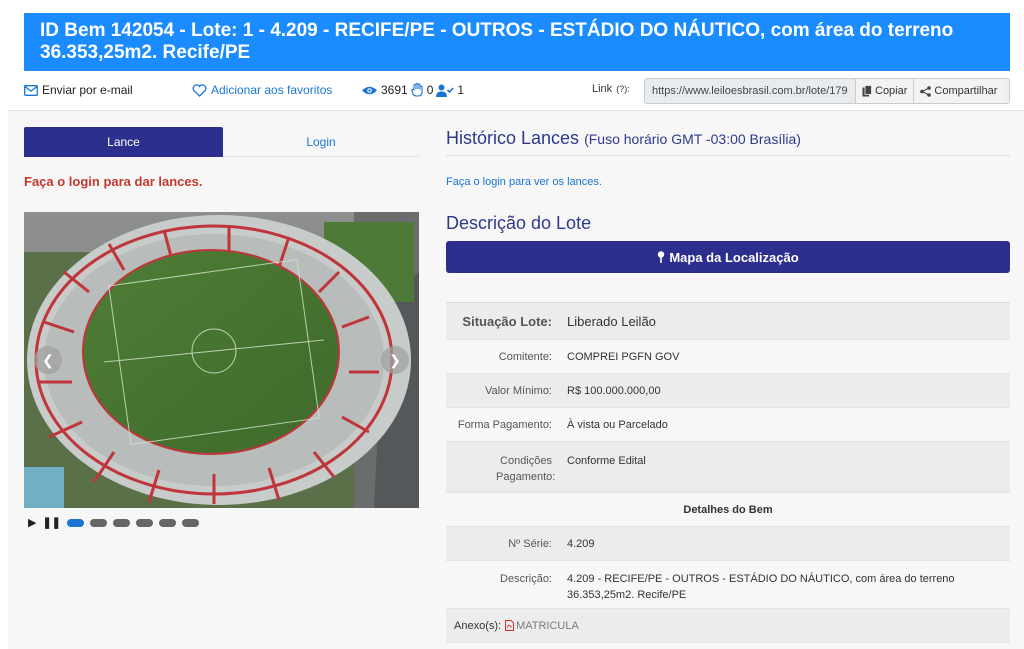 This screenshot has height=649, width=1024. Describe the element at coordinates (728, 321) in the screenshot. I see `table-row: Situação Lote: Liberado Leilão` at that location.